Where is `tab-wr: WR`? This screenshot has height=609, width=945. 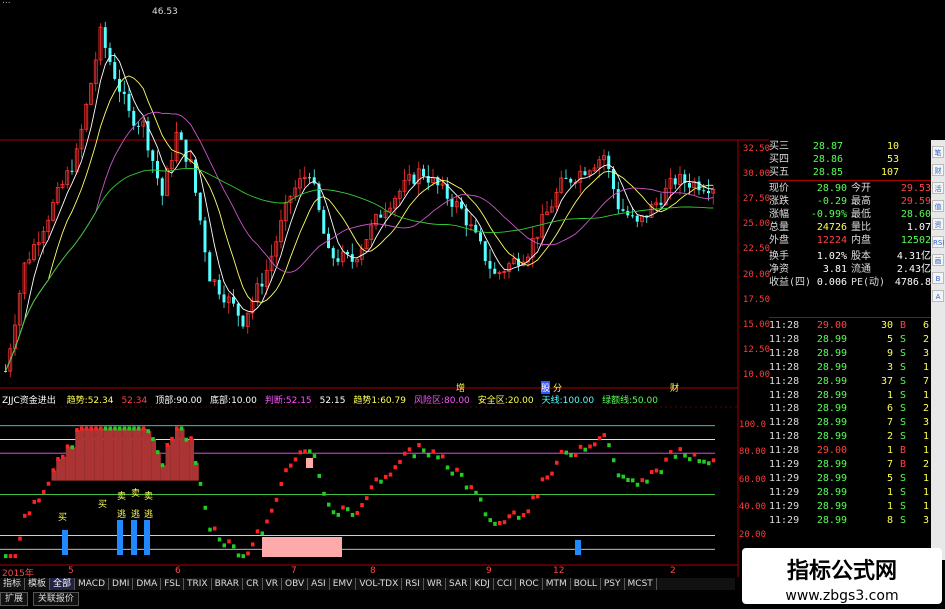
tab-wr: WR is located at coordinates (435, 584).